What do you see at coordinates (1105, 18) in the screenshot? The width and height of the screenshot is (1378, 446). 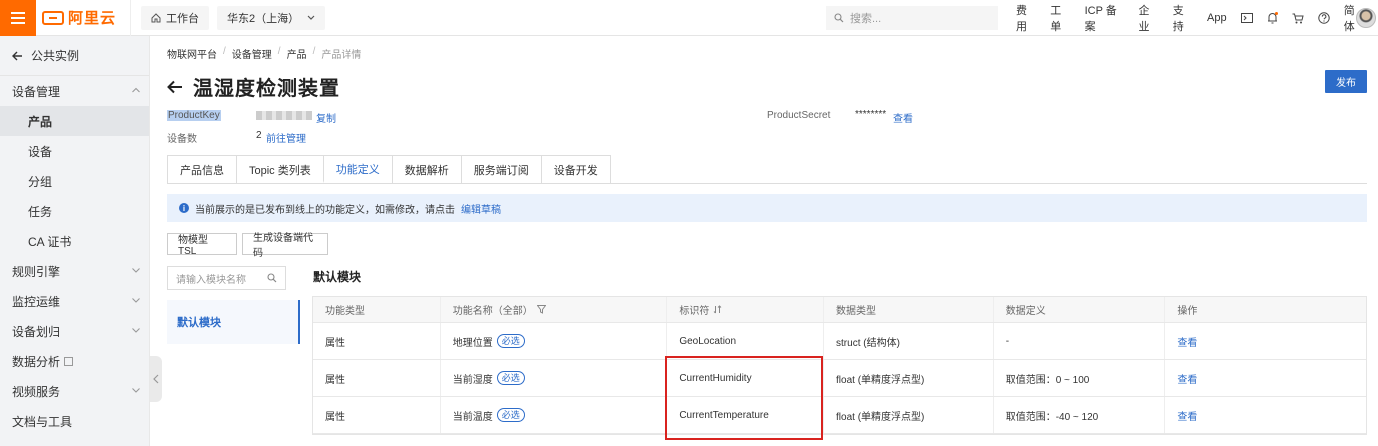 I see `link-icp: ICP 备案` at bounding box center [1105, 18].